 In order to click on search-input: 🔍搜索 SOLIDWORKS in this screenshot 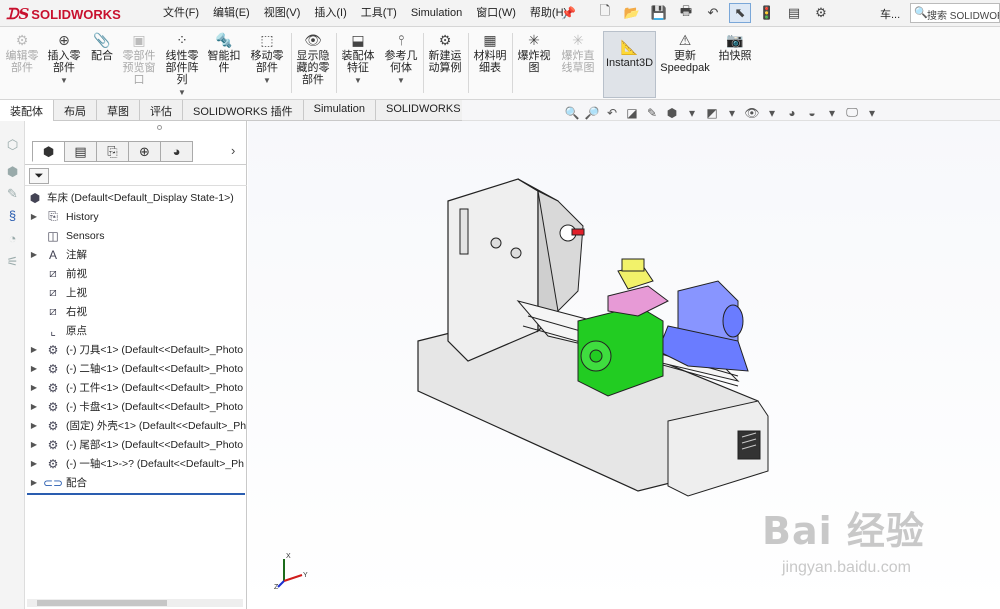, I will do `click(955, 13)`.